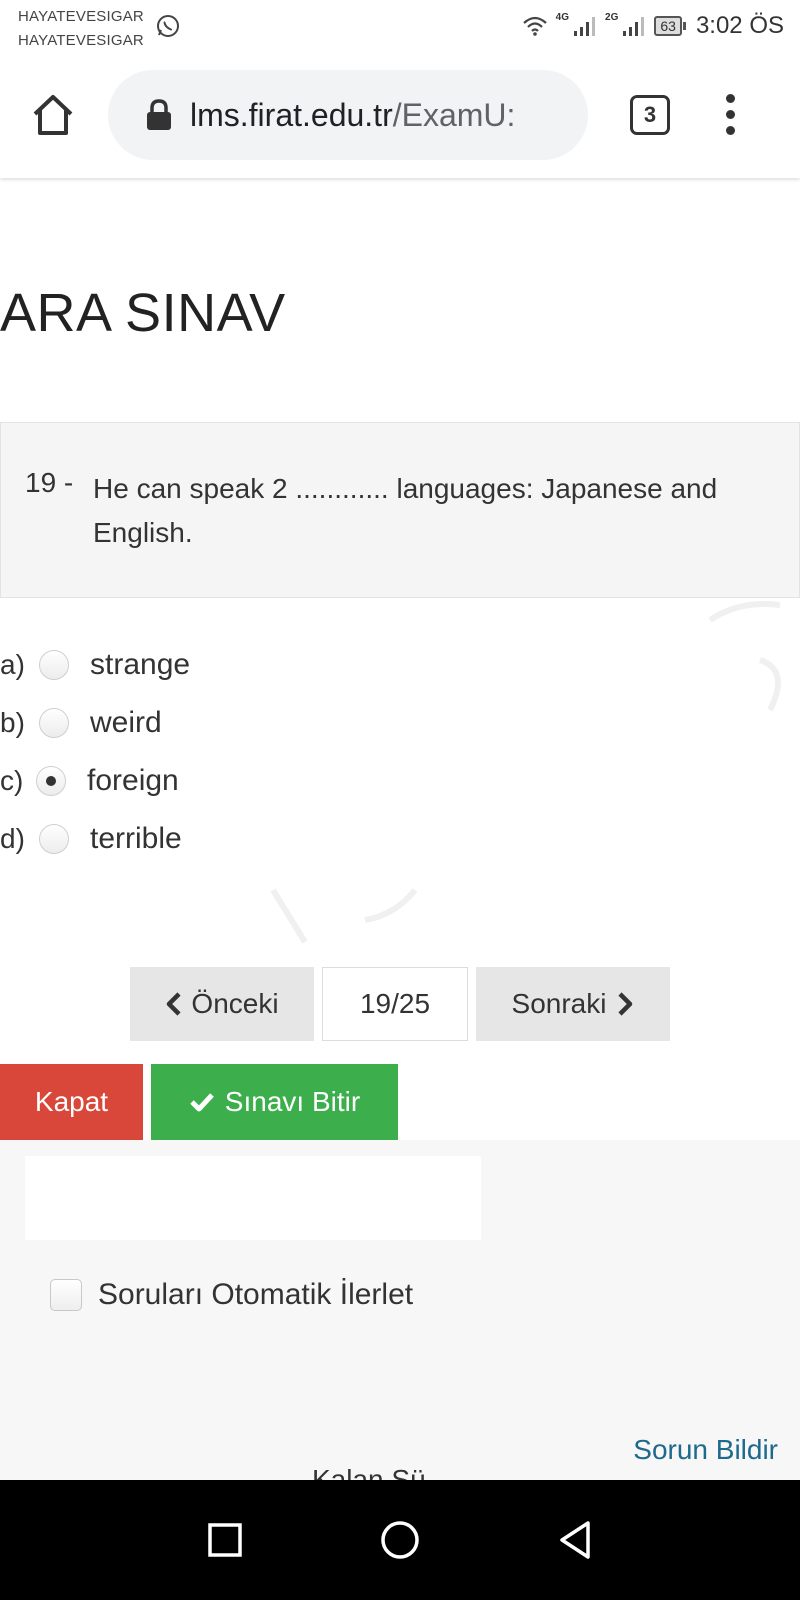 The image size is (800, 1600). I want to click on finish-exam-button: Sınavı Bitir, so click(274, 1102).